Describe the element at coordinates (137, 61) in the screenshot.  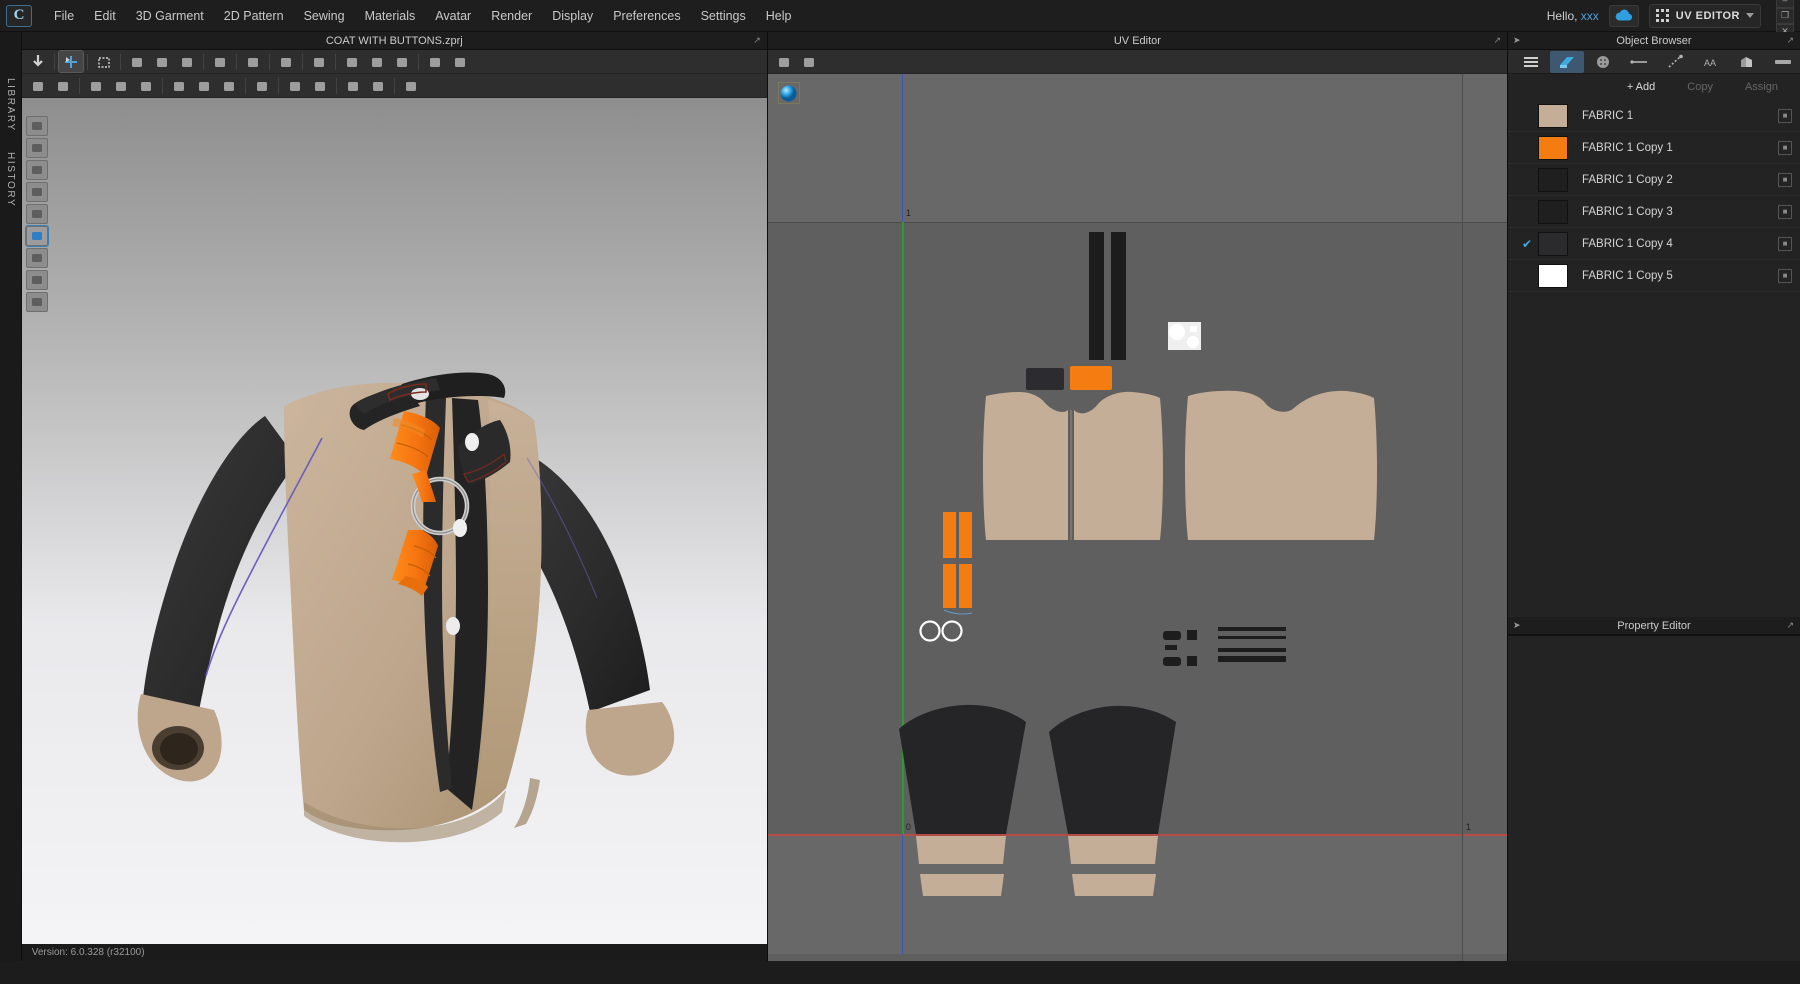
I see `fold-arrange-icon` at that location.